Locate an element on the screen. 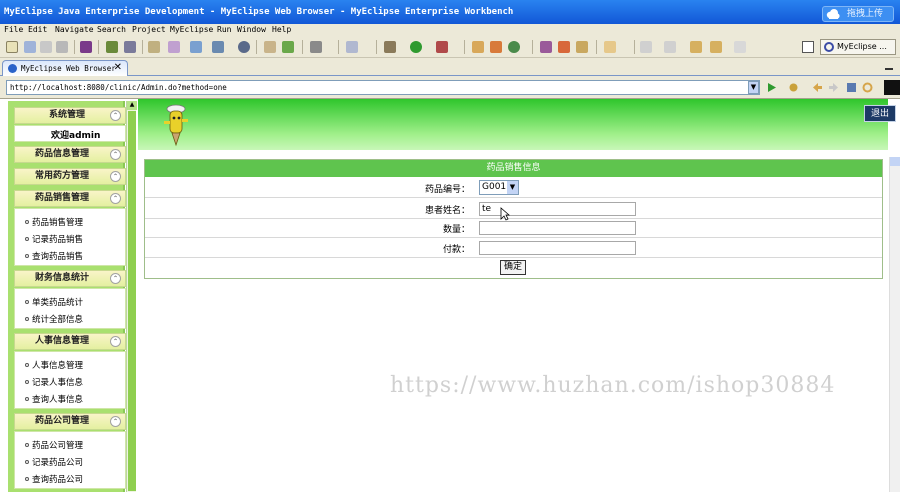 The image size is (900, 492). menu-myeclipse: MyEclipse is located at coordinates (191, 29).